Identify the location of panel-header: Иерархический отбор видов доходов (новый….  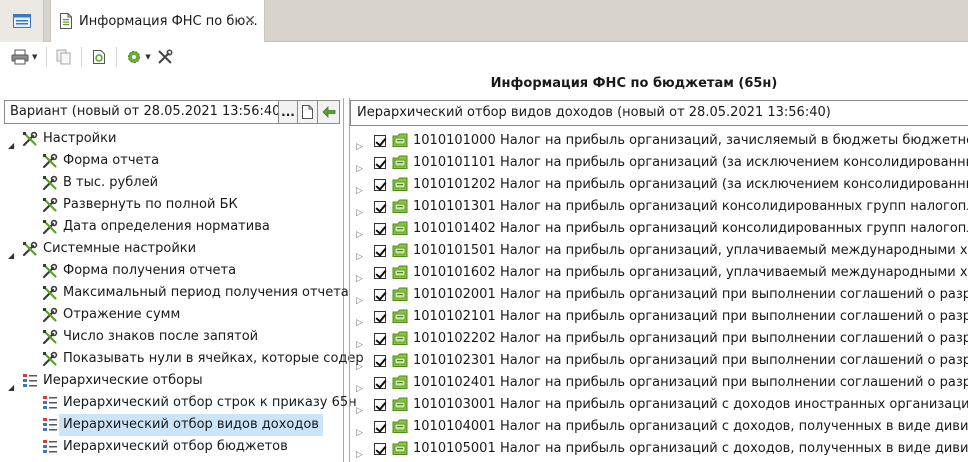
(659, 113).